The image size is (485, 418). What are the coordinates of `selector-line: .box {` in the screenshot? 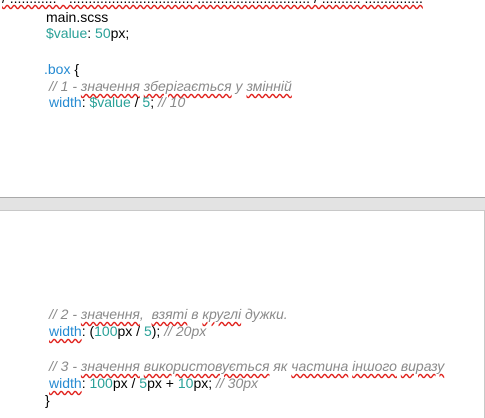 It's located at (61, 69).